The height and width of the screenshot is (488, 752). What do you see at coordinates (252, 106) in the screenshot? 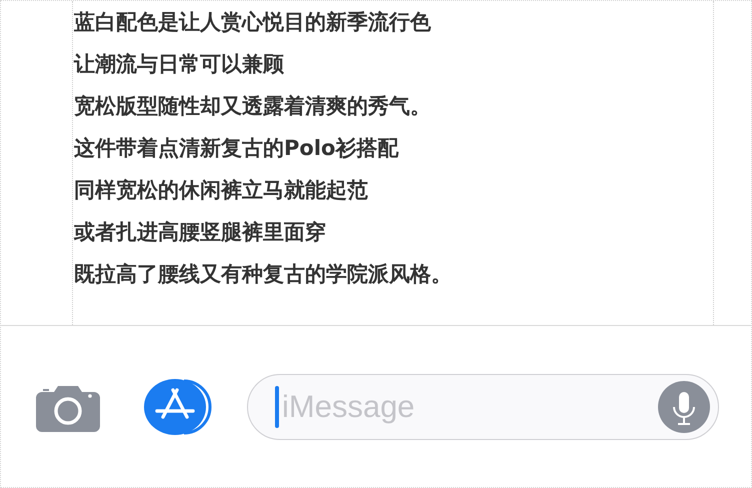
I see `article-line: 宽松版型随性却又透露着清爽的秀气。` at bounding box center [252, 106].